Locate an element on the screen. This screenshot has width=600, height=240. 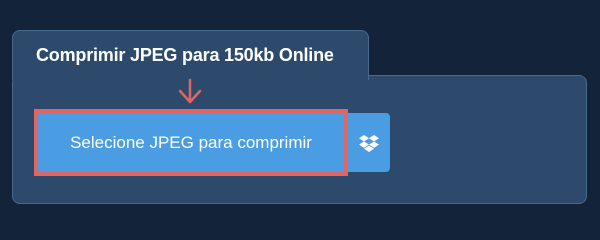
dropbox-button is located at coordinates (369, 142).